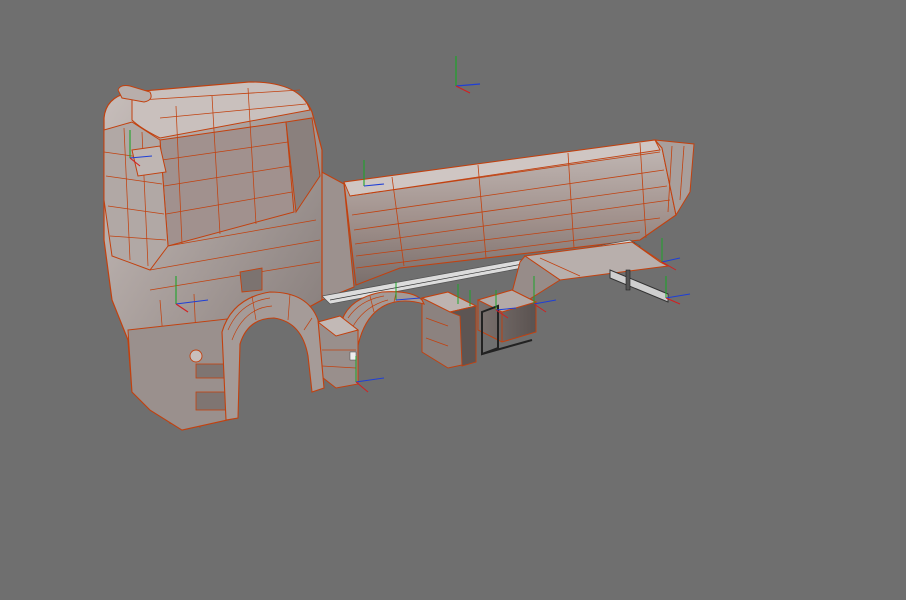 The height and width of the screenshot is (600, 906). Describe the element at coordinates (273, 356) in the screenshot. I see `front-wheel-arch-mesh` at that location.